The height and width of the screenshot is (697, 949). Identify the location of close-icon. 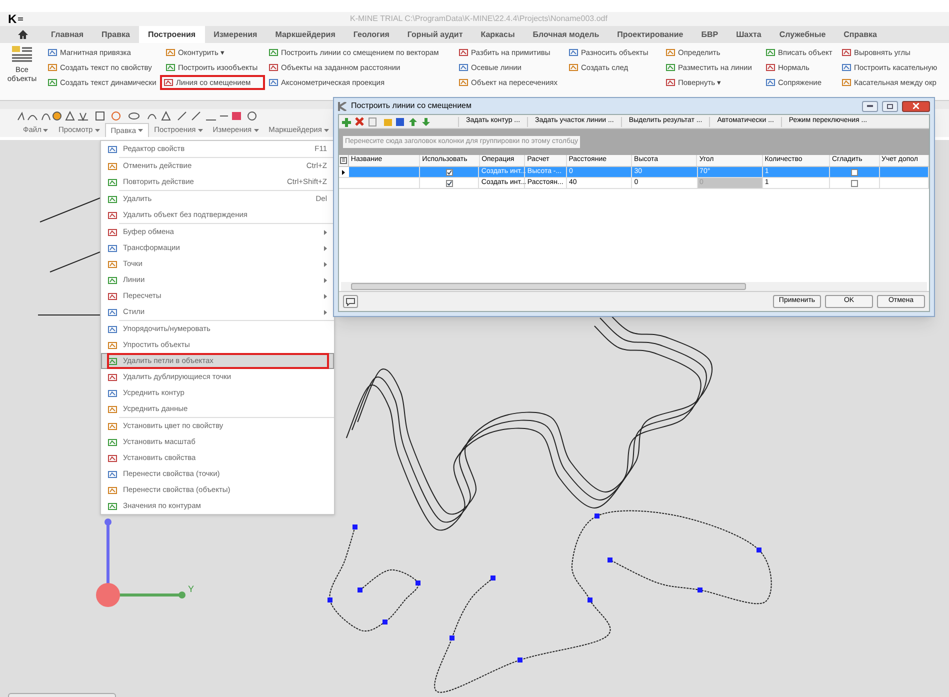
(916, 106).